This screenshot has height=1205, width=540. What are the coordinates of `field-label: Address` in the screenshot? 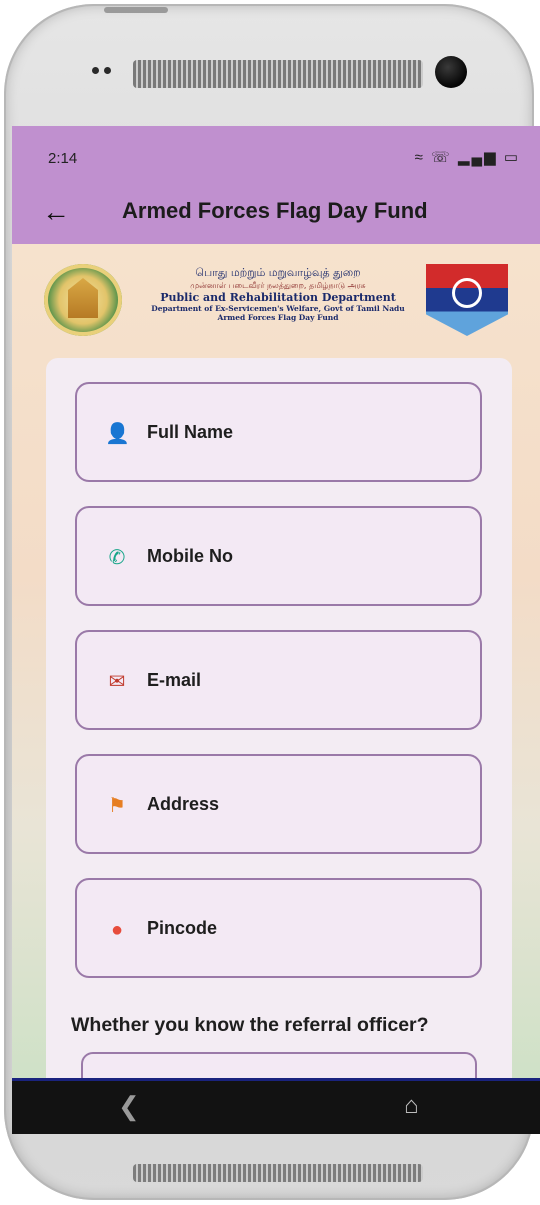 It's located at (183, 804).